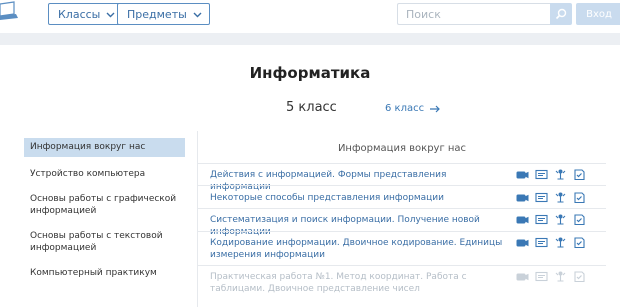  I want to click on classes-dropdown: Классы, so click(86, 14).